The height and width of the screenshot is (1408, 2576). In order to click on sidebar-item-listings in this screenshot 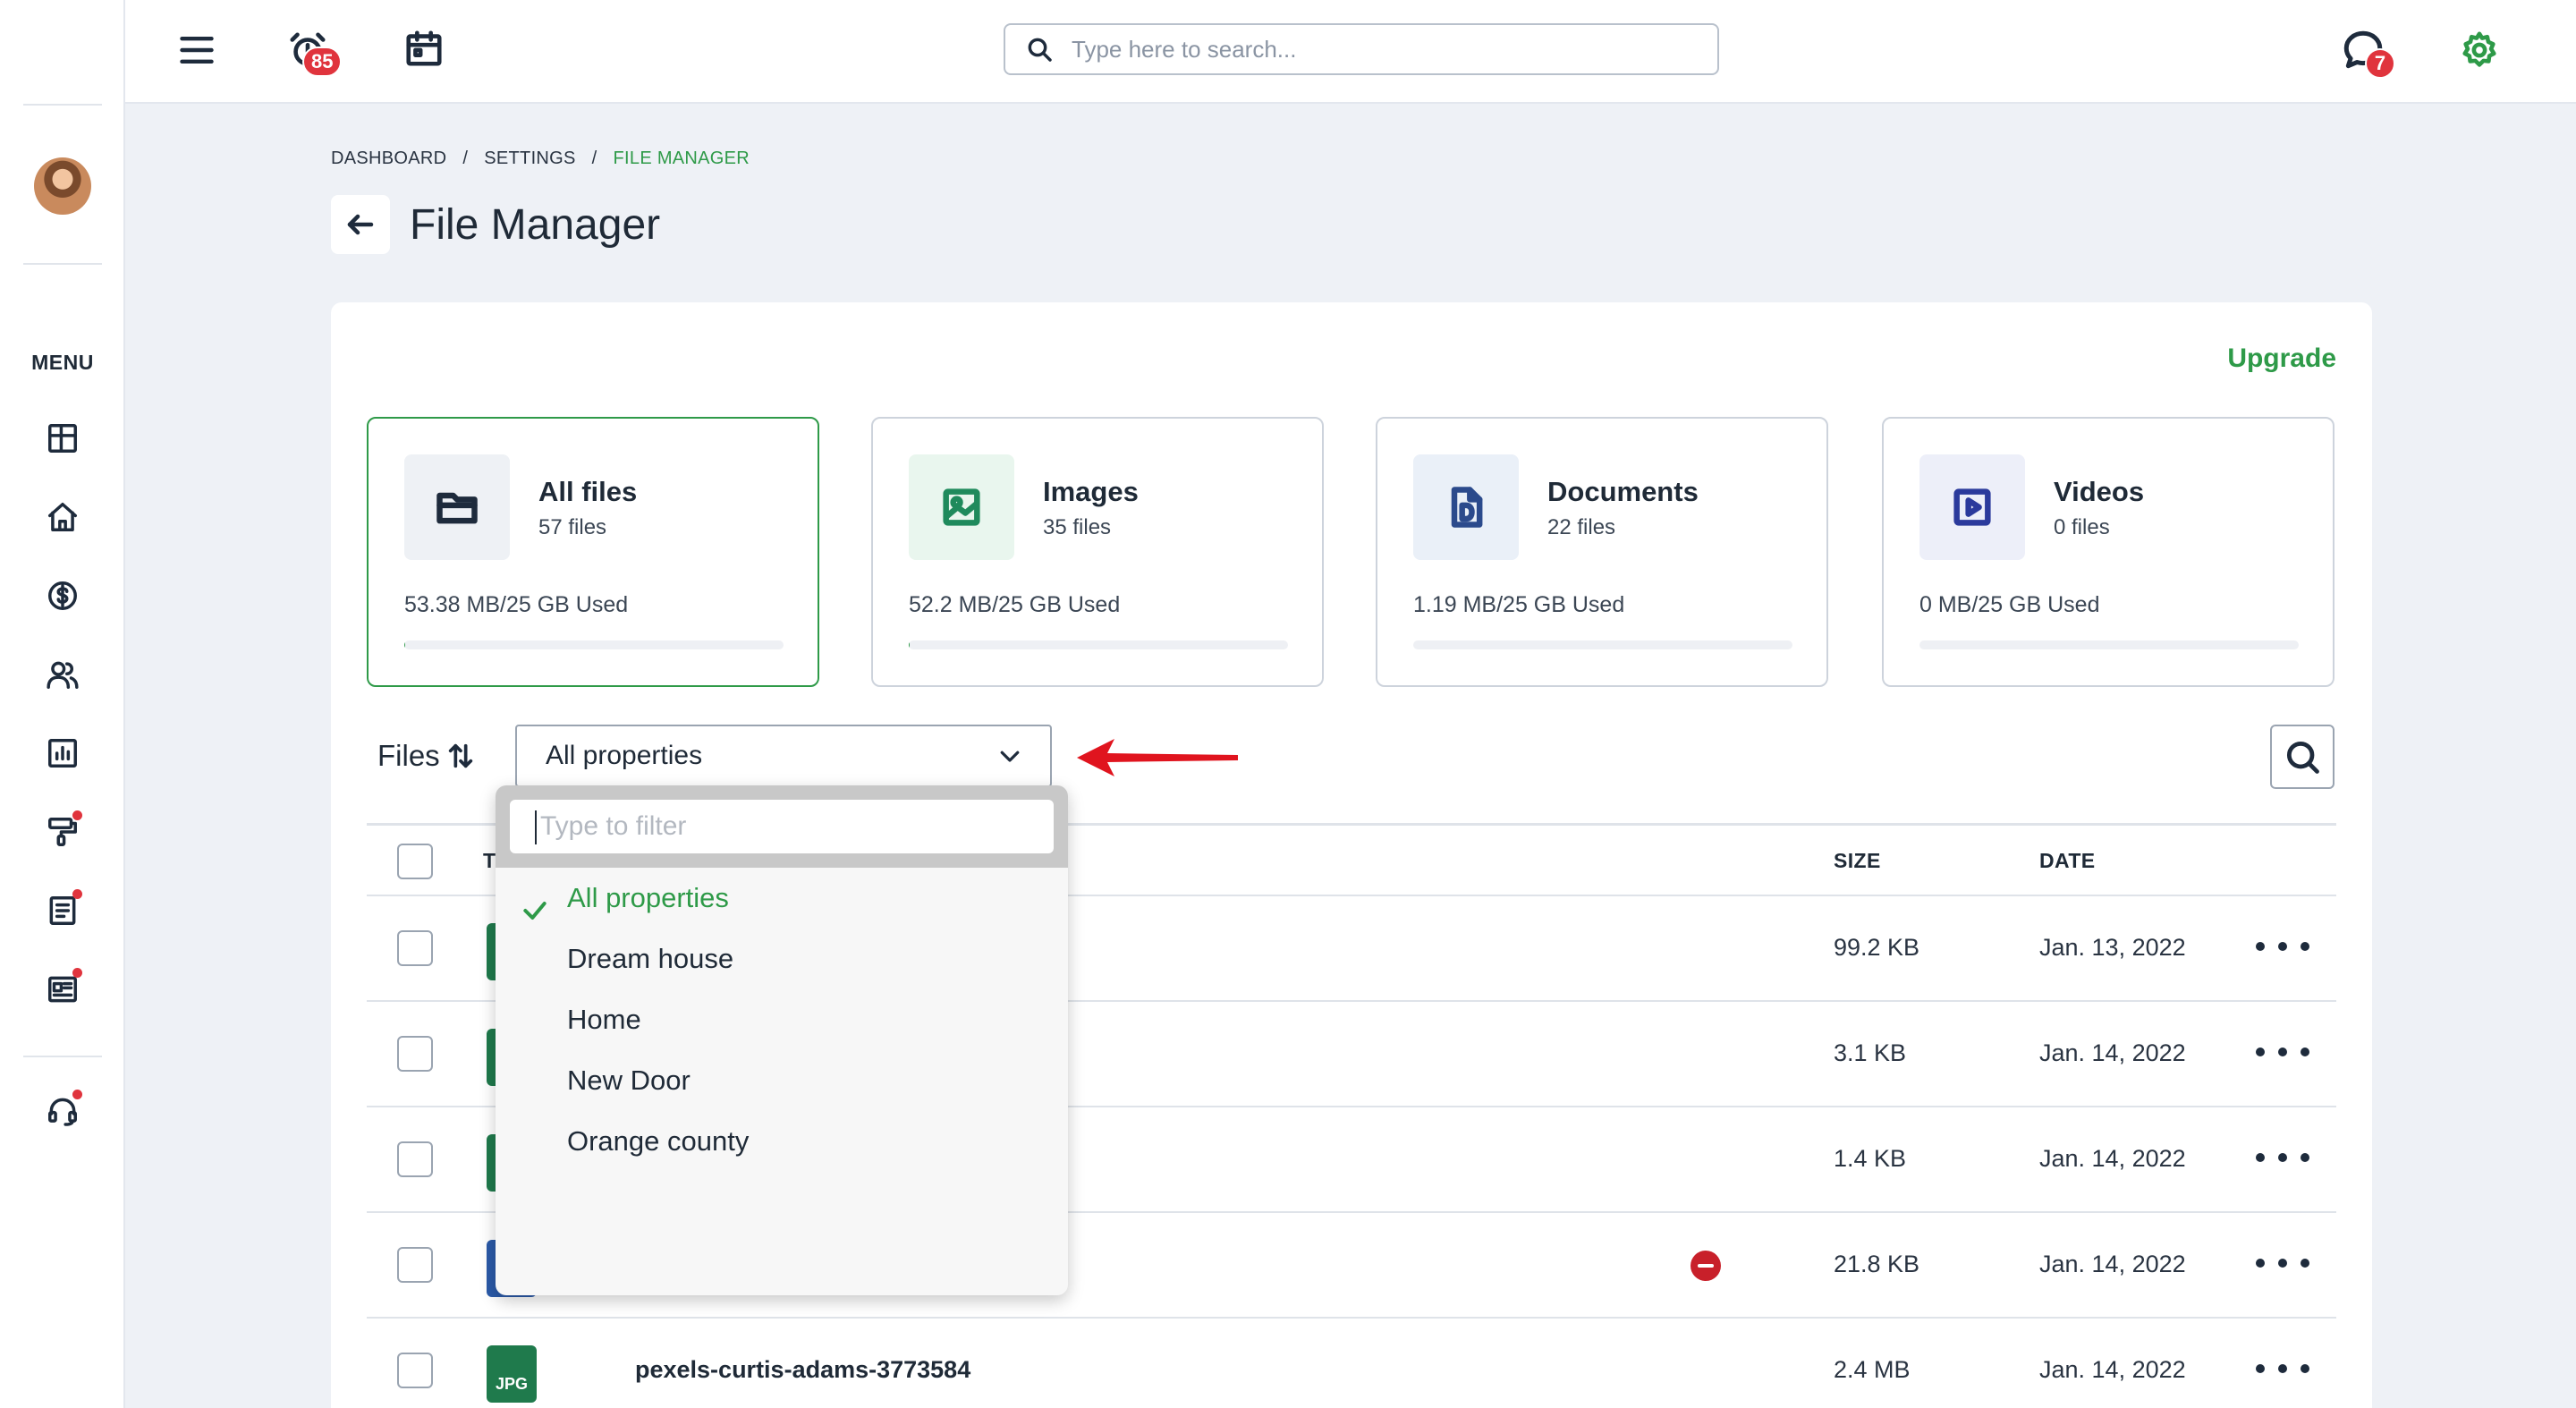, I will do `click(62, 990)`.